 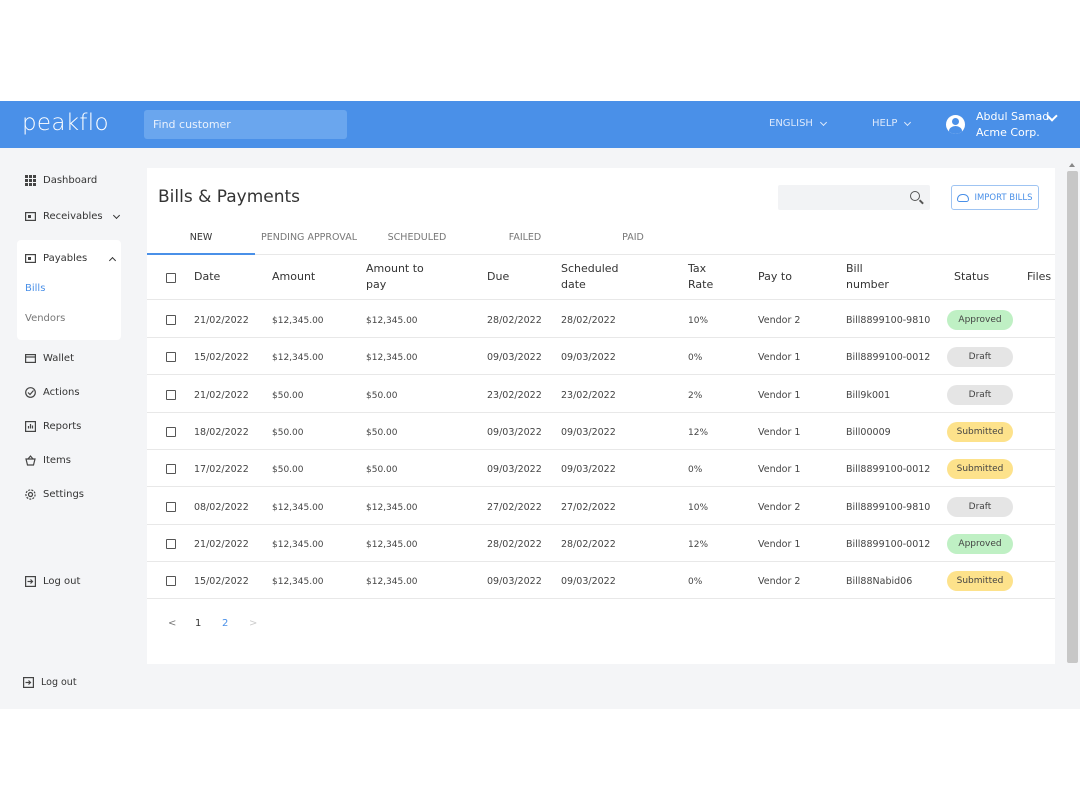 What do you see at coordinates (995, 197) in the screenshot?
I see `import-bills-button: IMPORT BILLS` at bounding box center [995, 197].